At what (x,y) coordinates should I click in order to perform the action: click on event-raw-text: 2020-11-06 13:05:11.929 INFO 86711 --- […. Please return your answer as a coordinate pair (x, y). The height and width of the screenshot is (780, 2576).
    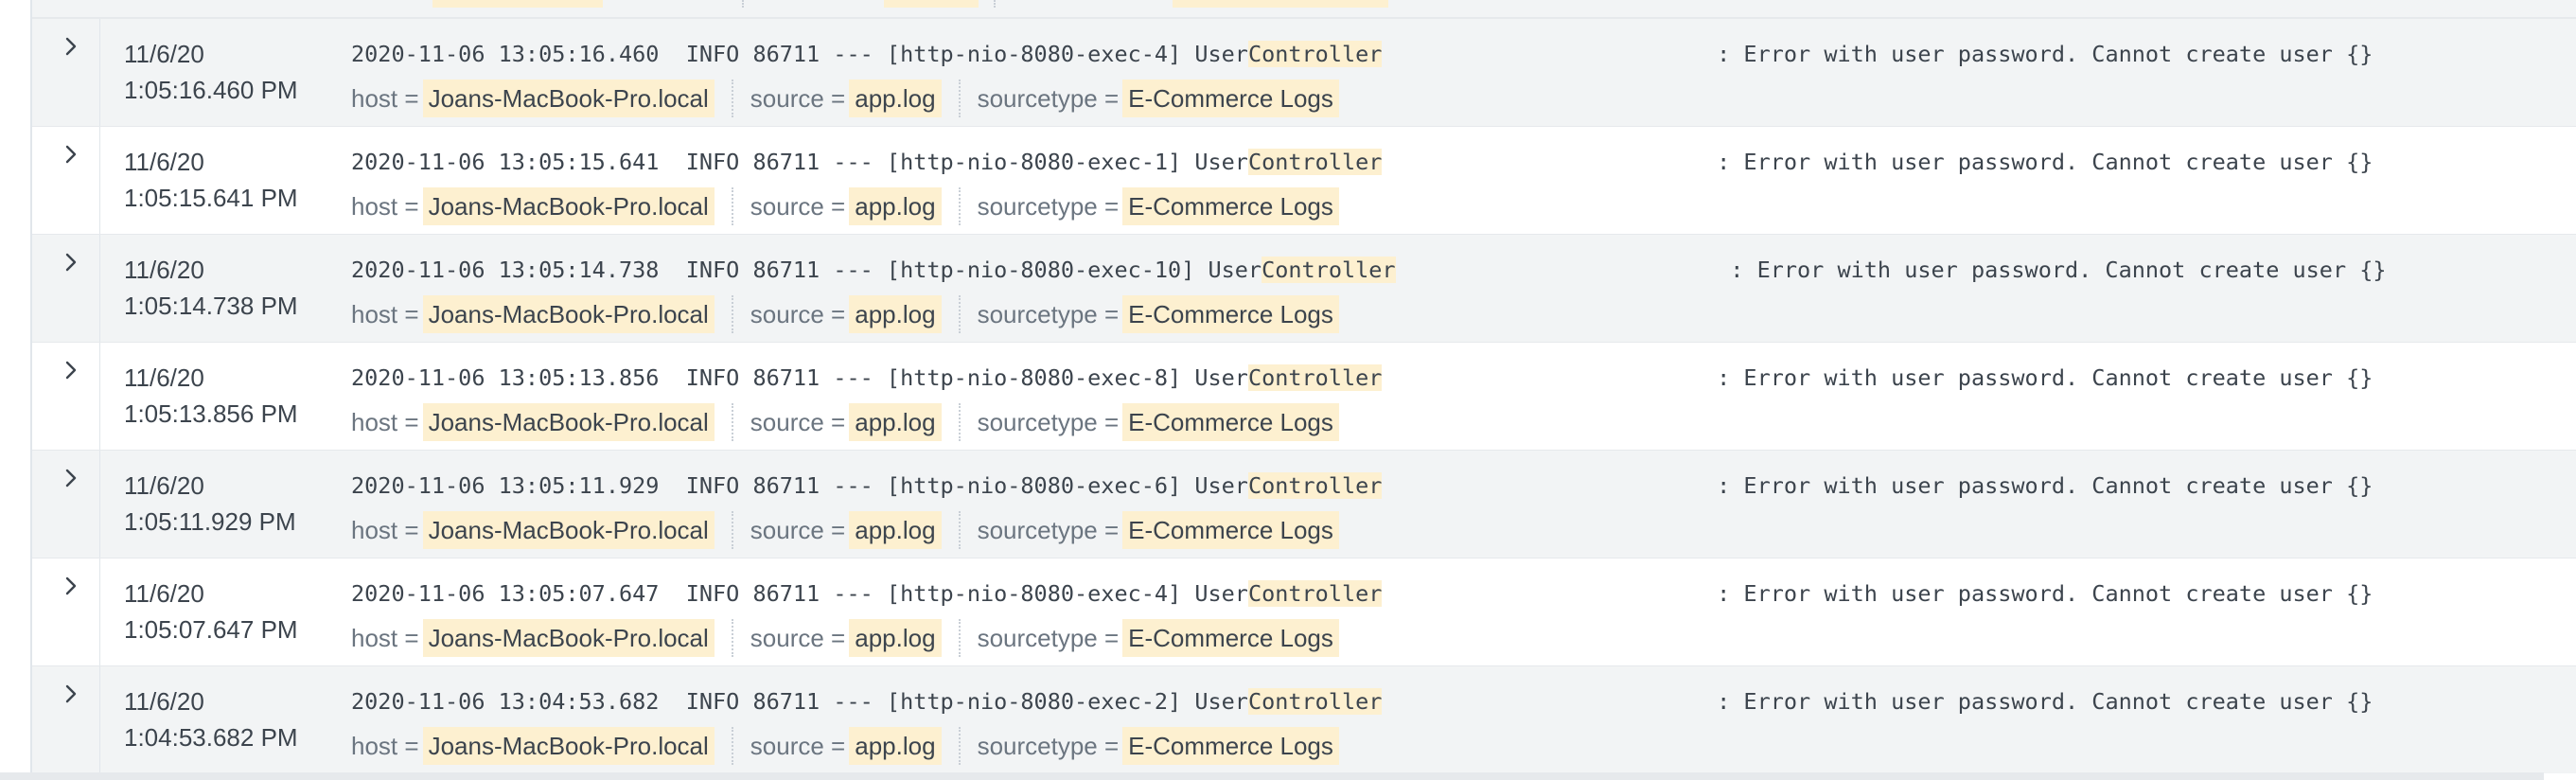
    Looking at the image, I should click on (1362, 486).